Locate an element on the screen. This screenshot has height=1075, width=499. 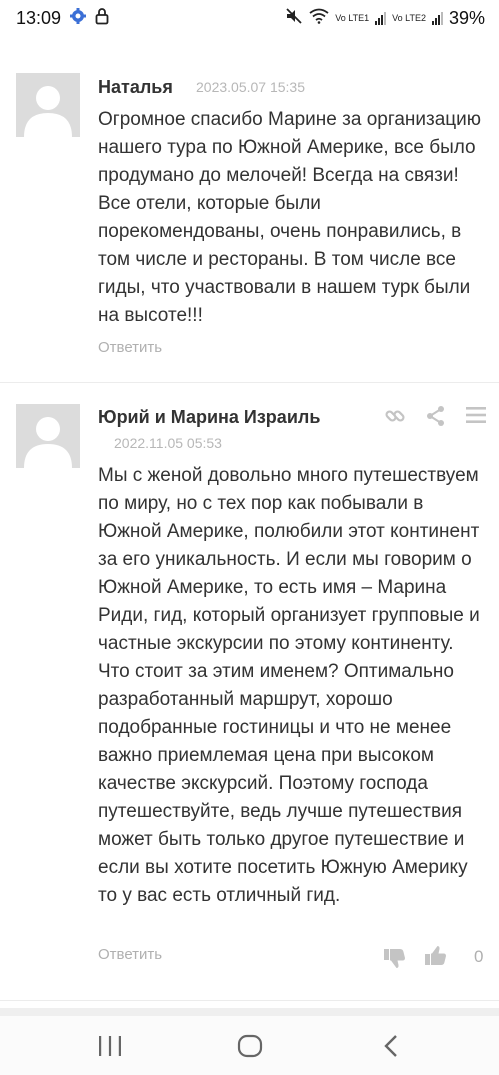
back-icon is located at coordinates (391, 1048).